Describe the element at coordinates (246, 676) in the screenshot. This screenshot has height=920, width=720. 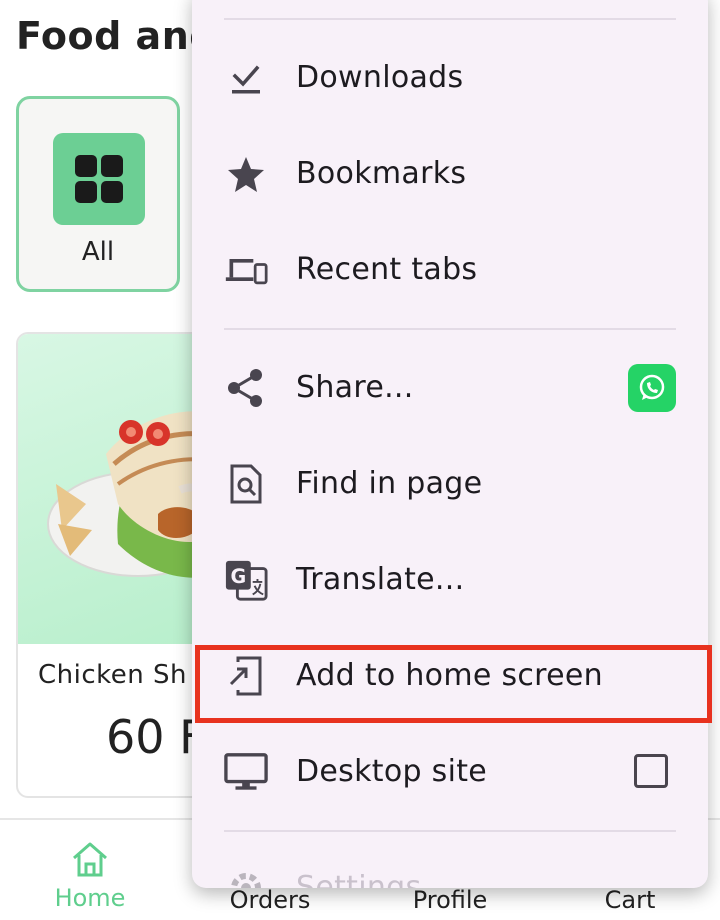
I see `add-to-home-icon` at that location.